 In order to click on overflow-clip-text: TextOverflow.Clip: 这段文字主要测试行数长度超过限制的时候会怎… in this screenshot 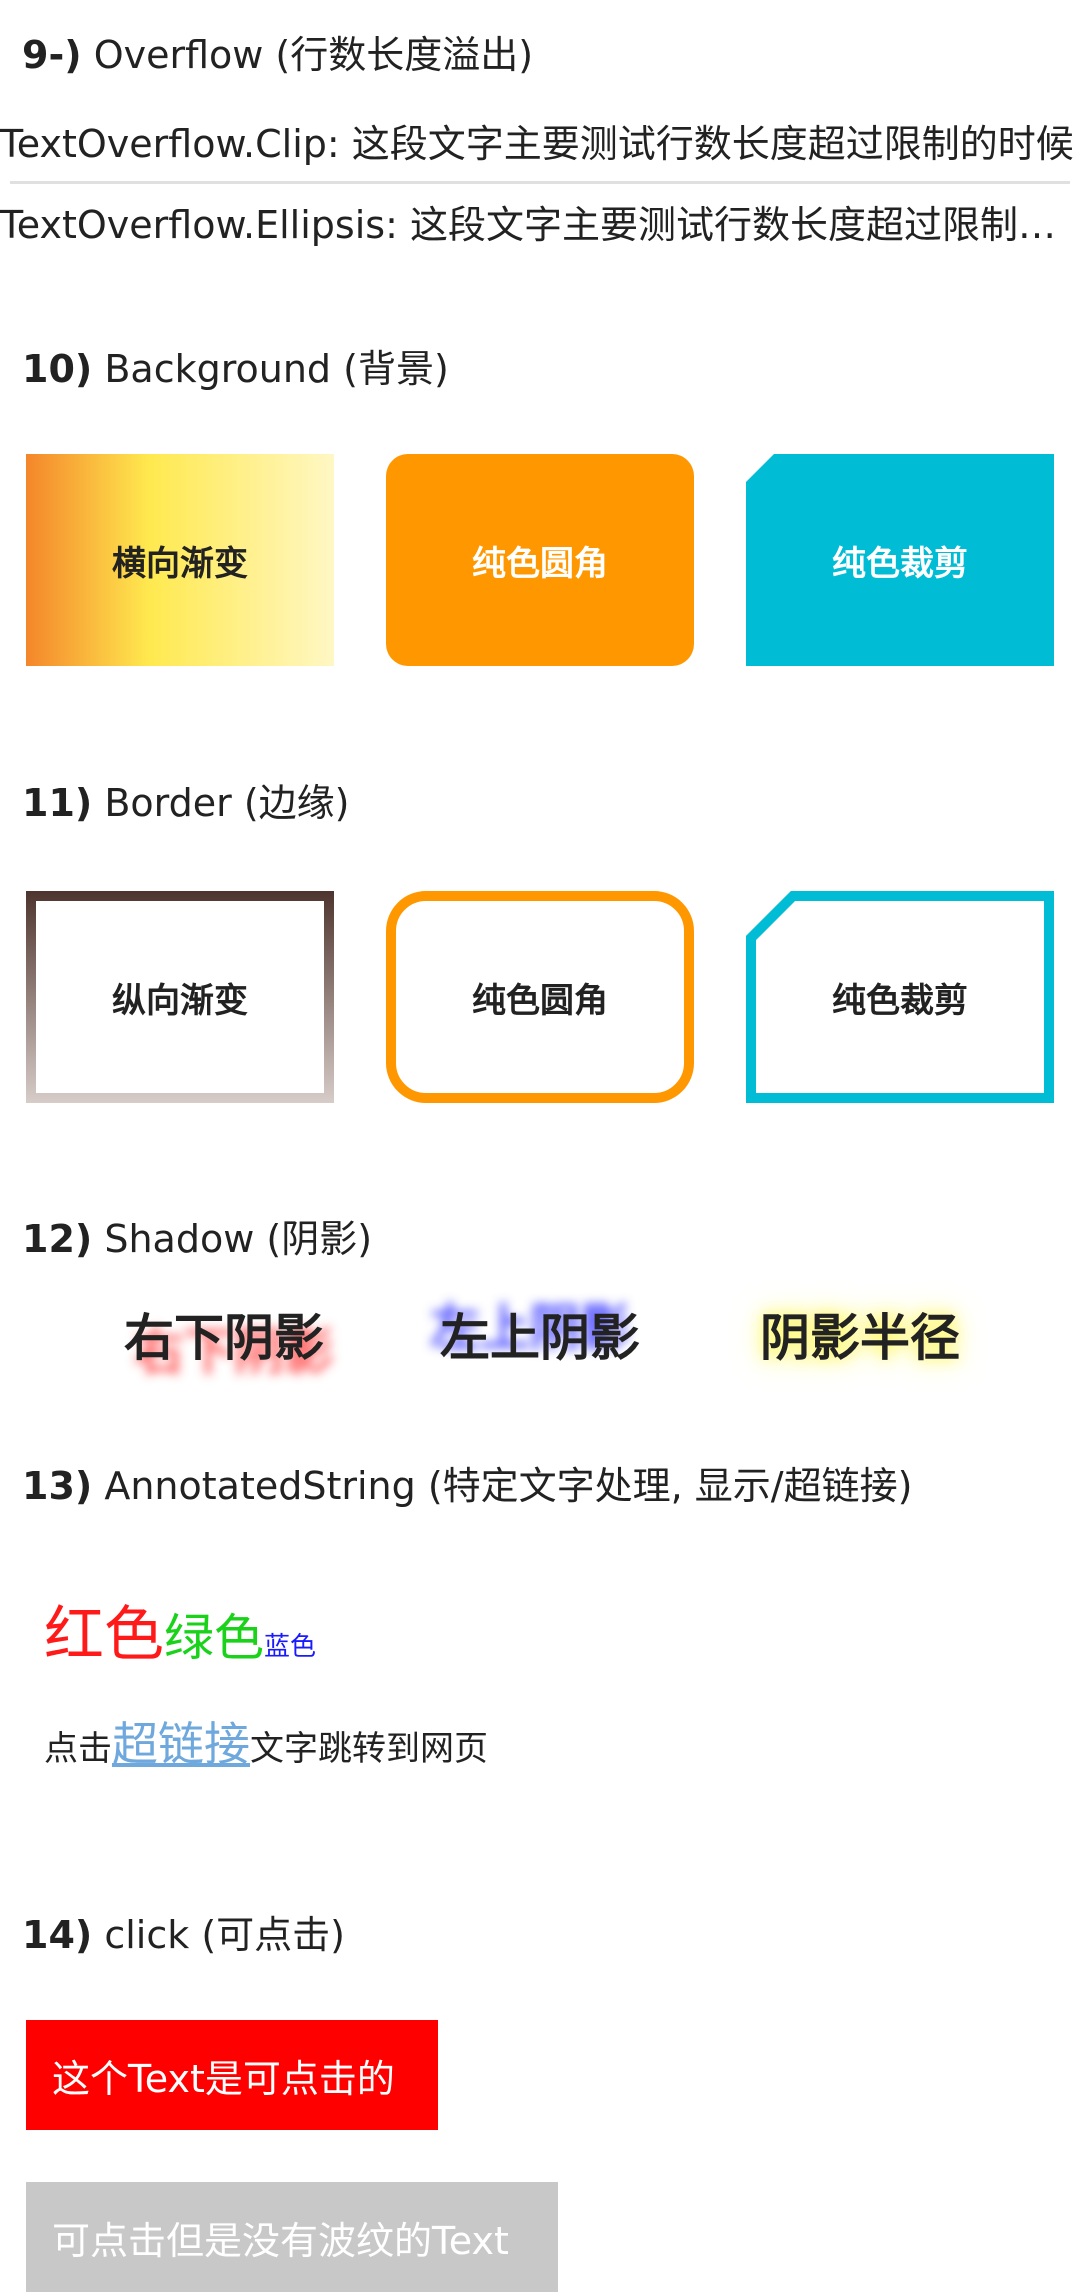, I will do `click(537, 144)`.